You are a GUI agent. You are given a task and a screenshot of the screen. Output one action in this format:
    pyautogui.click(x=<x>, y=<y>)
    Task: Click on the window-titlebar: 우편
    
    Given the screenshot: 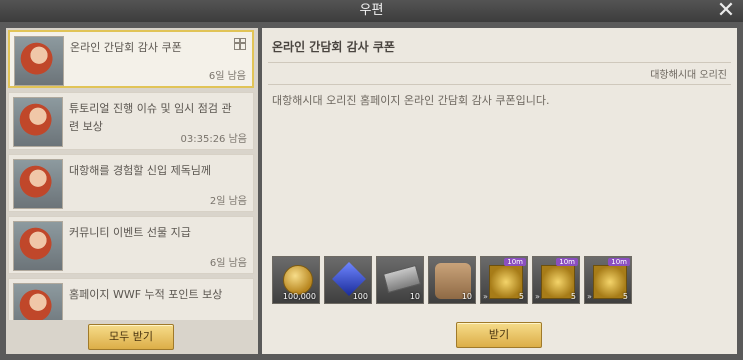 What is the action you would take?
    pyautogui.click(x=371, y=11)
    